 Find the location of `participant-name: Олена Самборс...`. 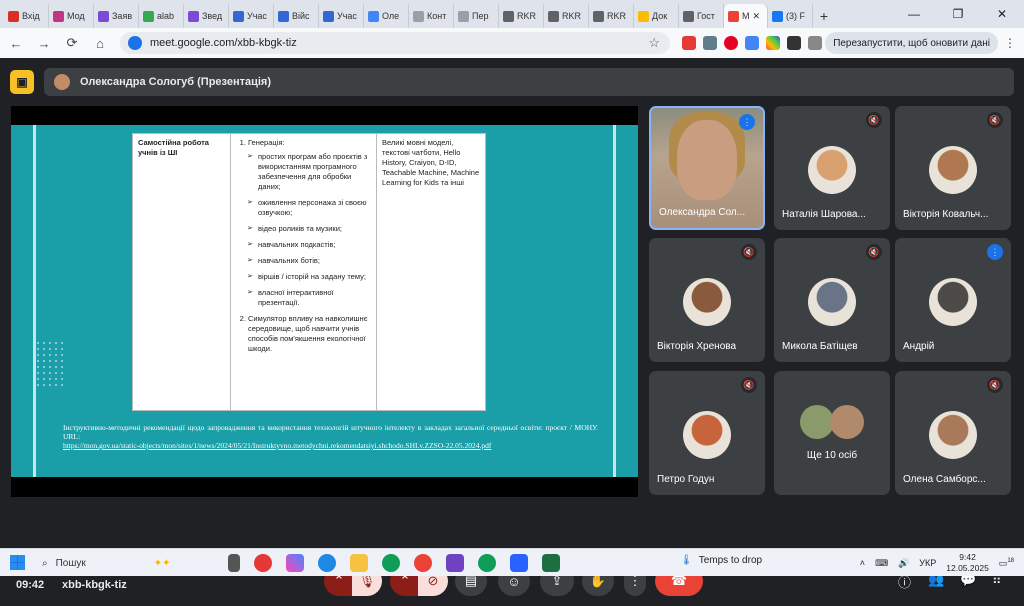

participant-name: Олена Самборс... is located at coordinates (944, 479).